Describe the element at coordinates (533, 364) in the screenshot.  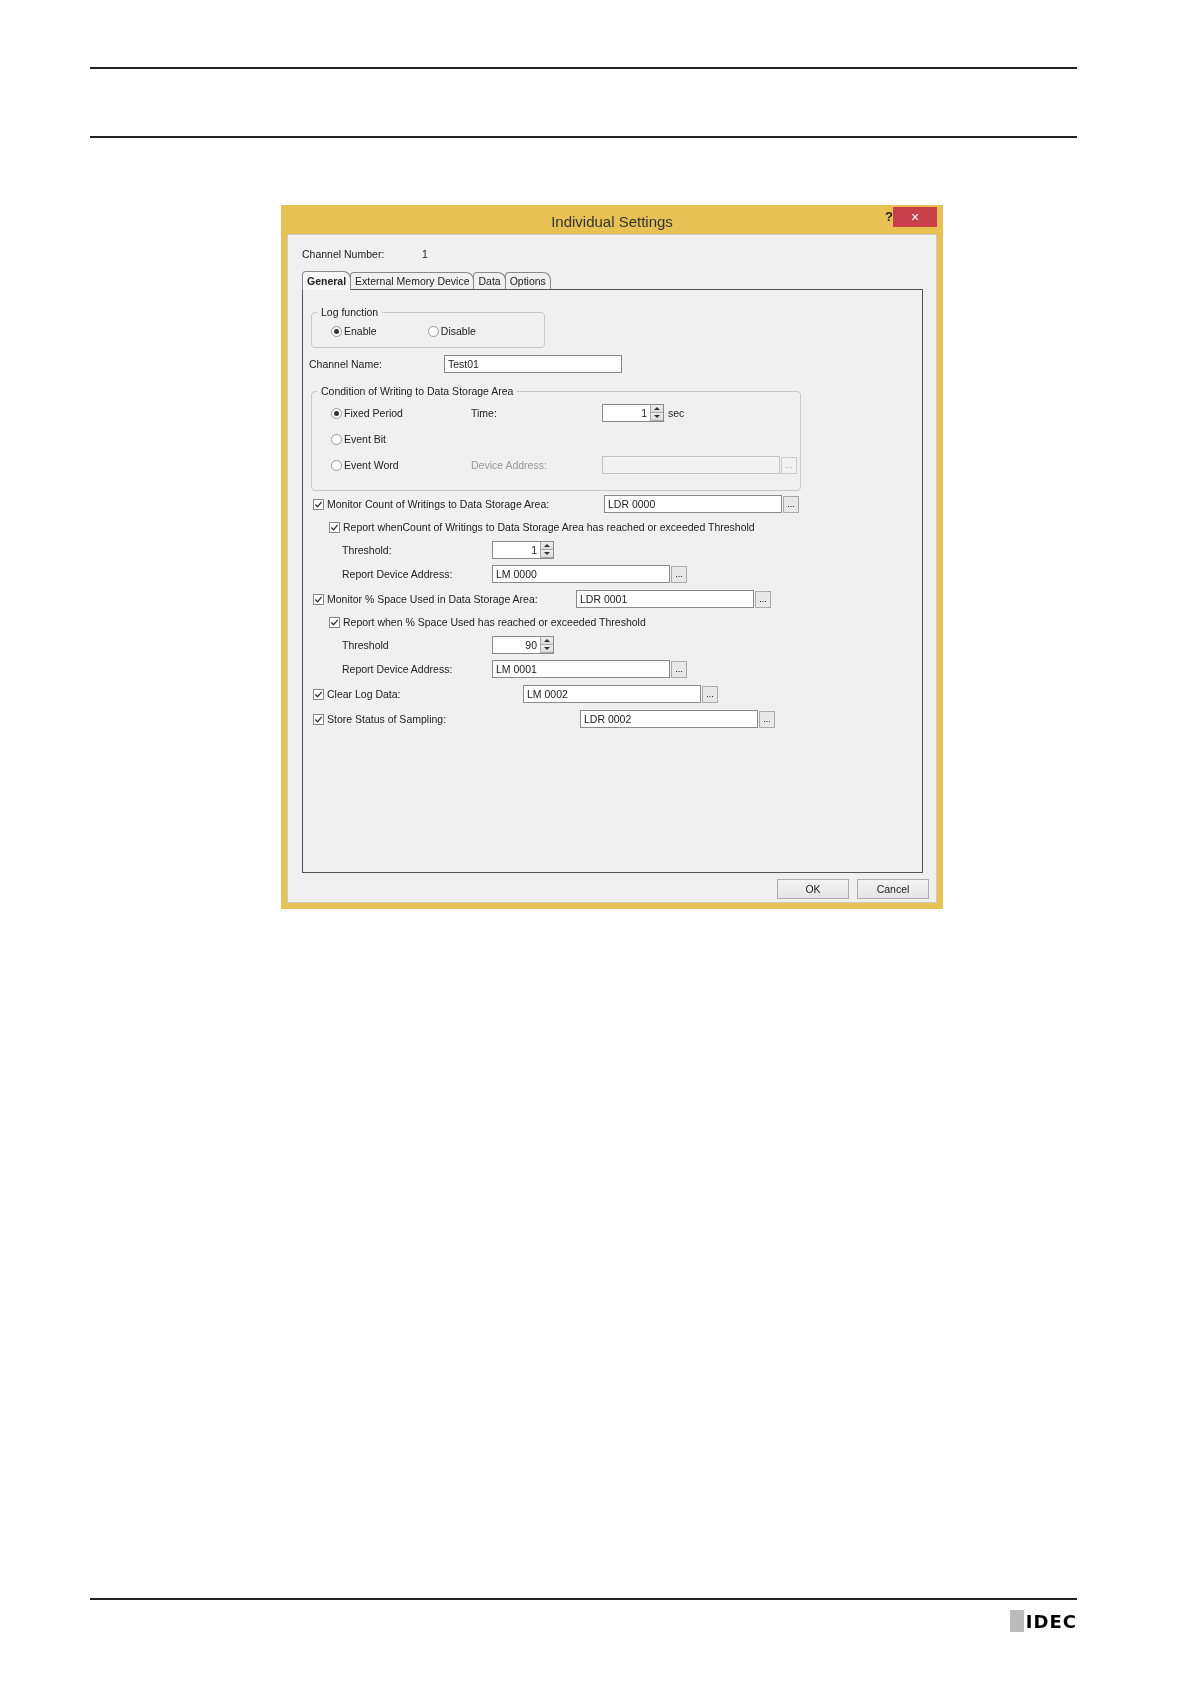
I see `channel-name-field: Test01` at that location.